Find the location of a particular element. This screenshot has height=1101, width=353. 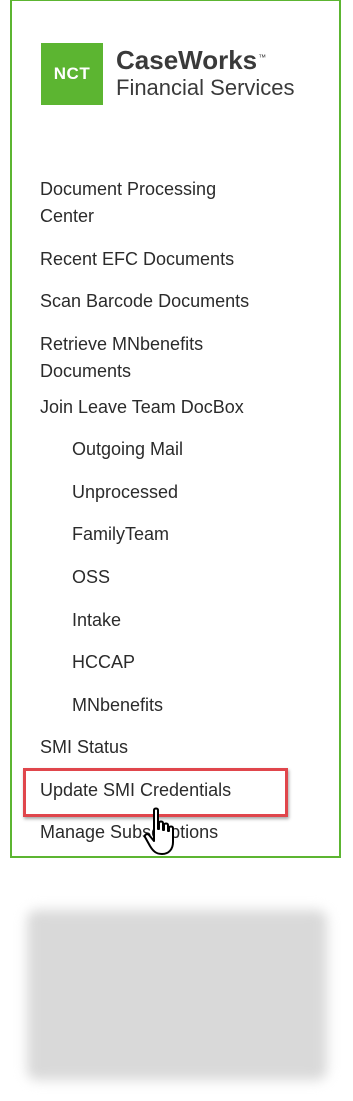

logo-name-text: CaseWorks is located at coordinates (187, 60).